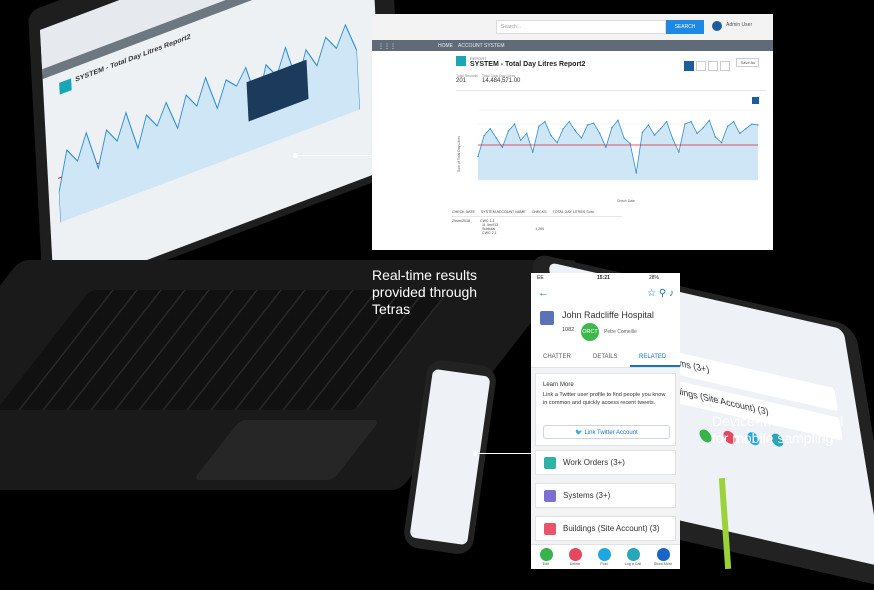  Describe the element at coordinates (748, 62) in the screenshot. I see `save-as-button: Save As` at that location.